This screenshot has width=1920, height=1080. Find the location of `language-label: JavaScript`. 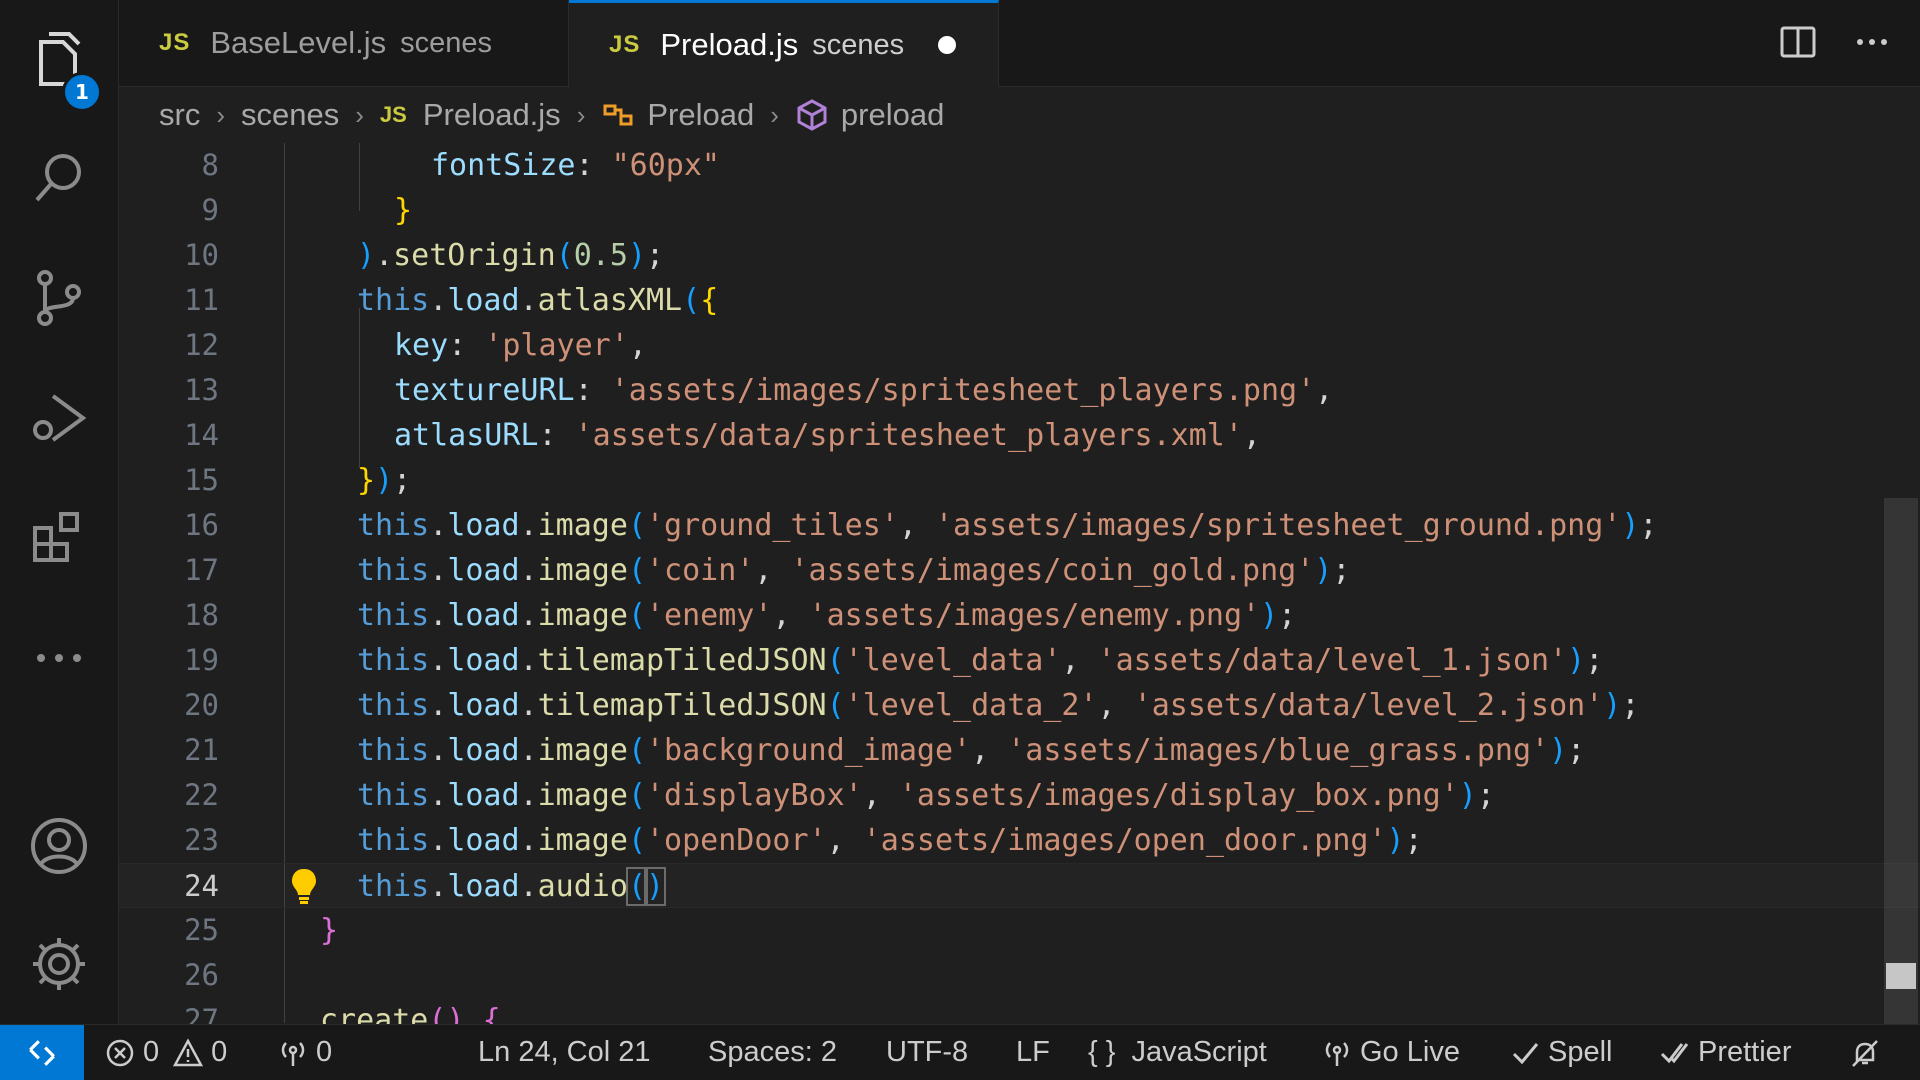

language-label: JavaScript is located at coordinates (1199, 1052).